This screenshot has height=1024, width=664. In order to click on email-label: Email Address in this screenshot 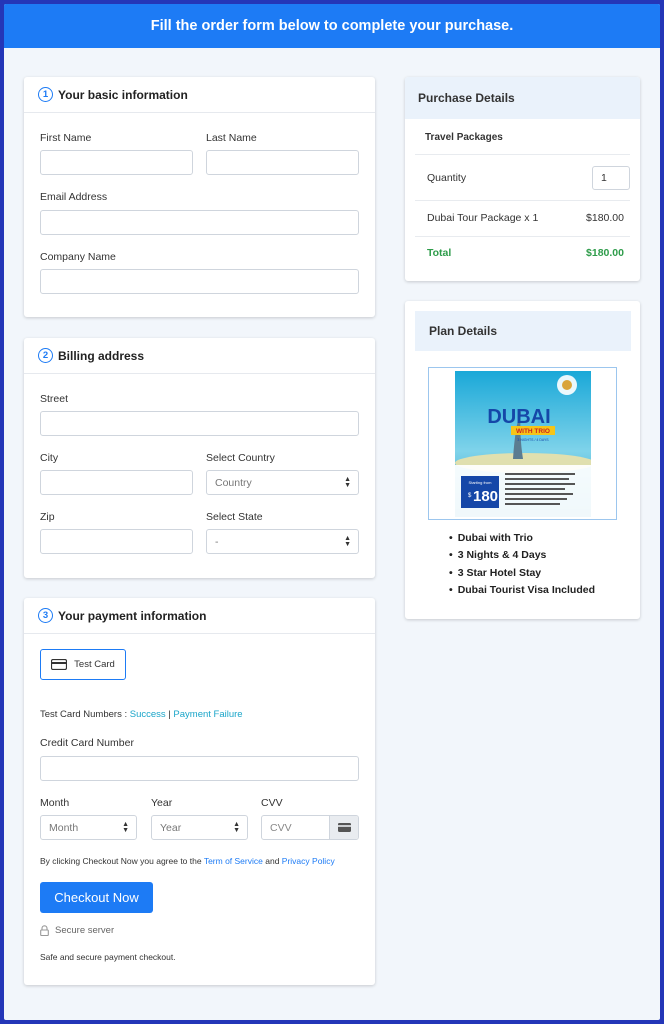, I will do `click(74, 197)`.